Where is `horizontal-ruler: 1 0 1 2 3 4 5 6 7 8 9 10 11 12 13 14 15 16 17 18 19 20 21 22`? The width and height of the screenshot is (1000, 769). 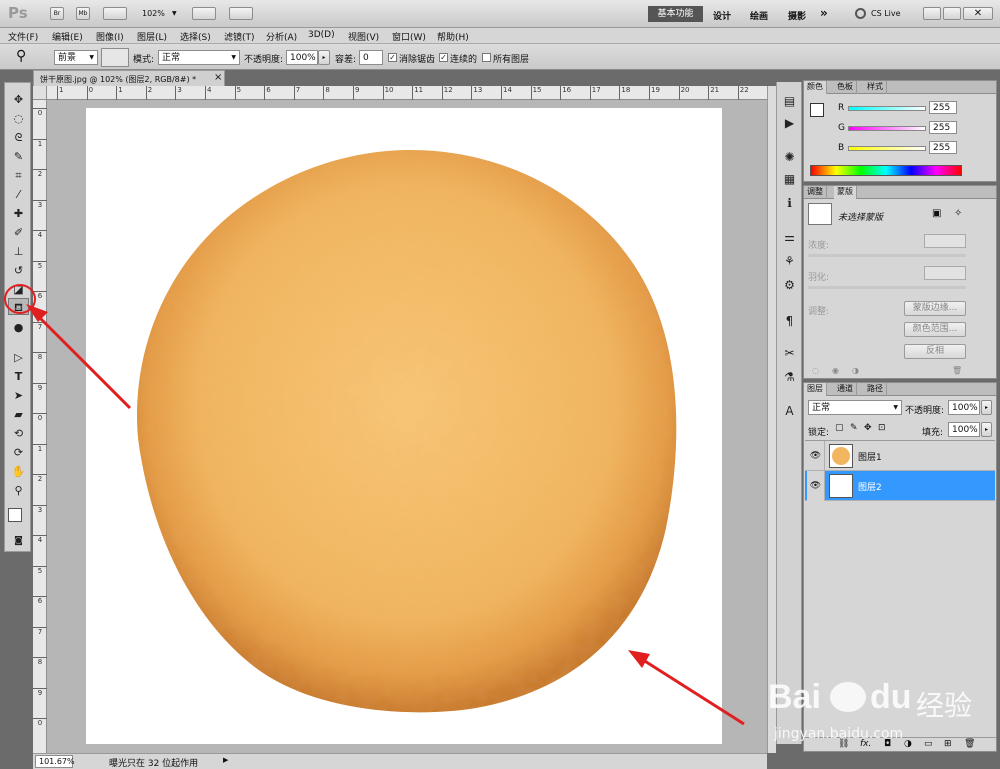 horizontal-ruler: 1 0 1 2 3 4 5 6 7 8 9 10 11 12 13 14 15 16 17 18 19 20 21 22 is located at coordinates (407, 93).